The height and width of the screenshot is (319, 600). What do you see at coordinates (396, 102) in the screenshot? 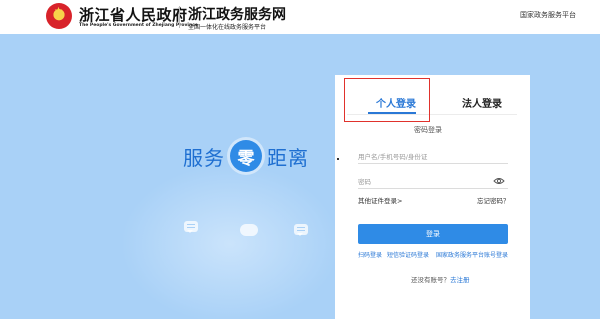
I see `tab-personal-login: 个人登录` at bounding box center [396, 102].